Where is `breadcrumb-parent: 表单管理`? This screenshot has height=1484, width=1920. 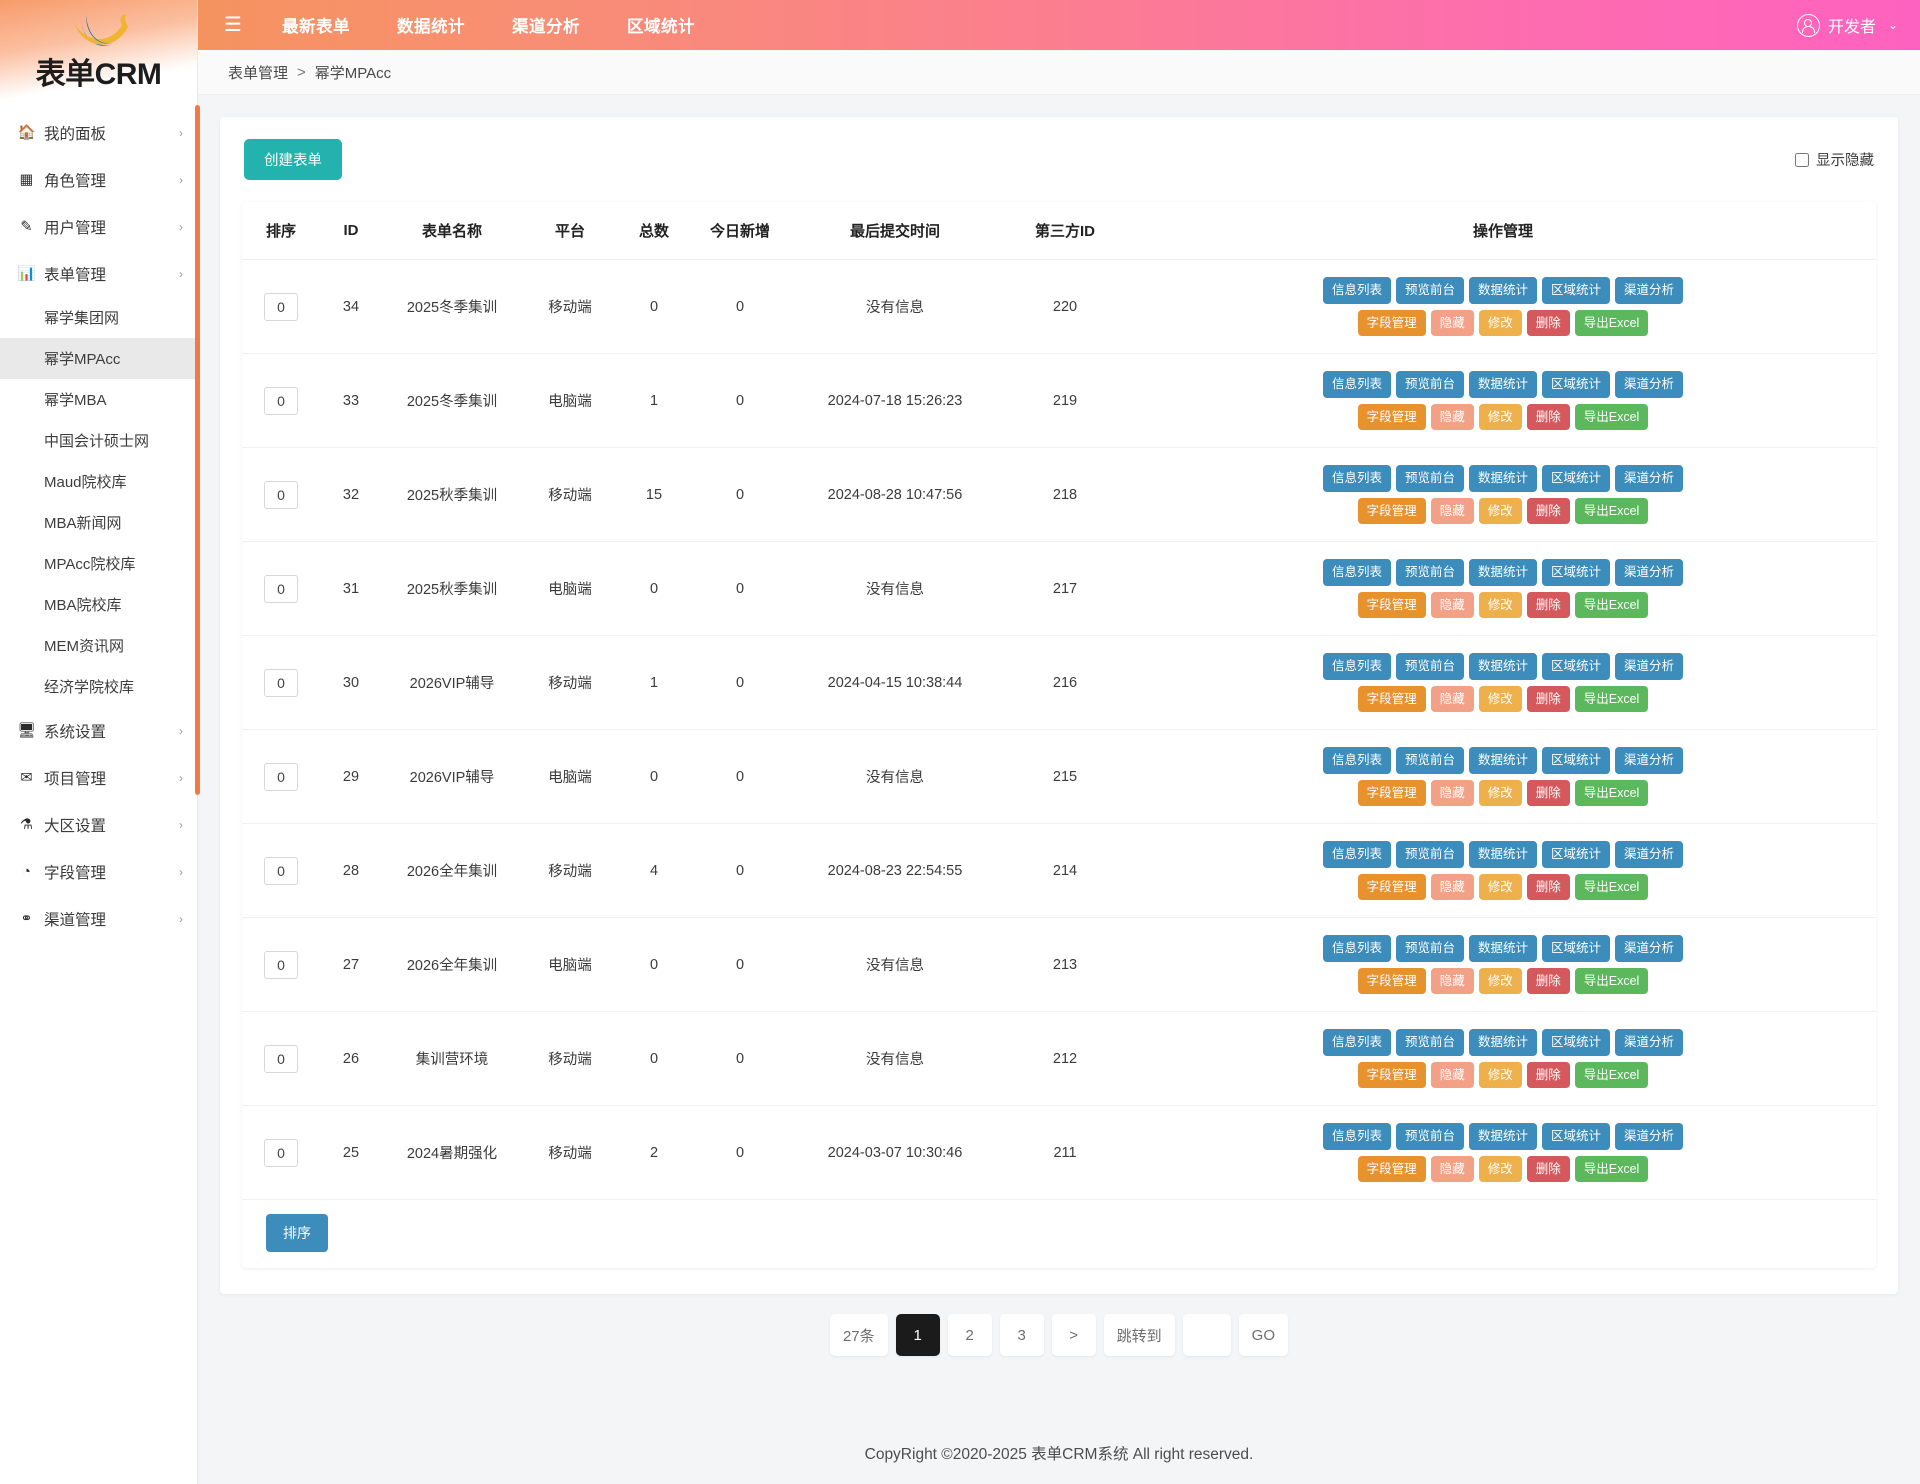
breadcrumb-parent: 表单管理 is located at coordinates (258, 72).